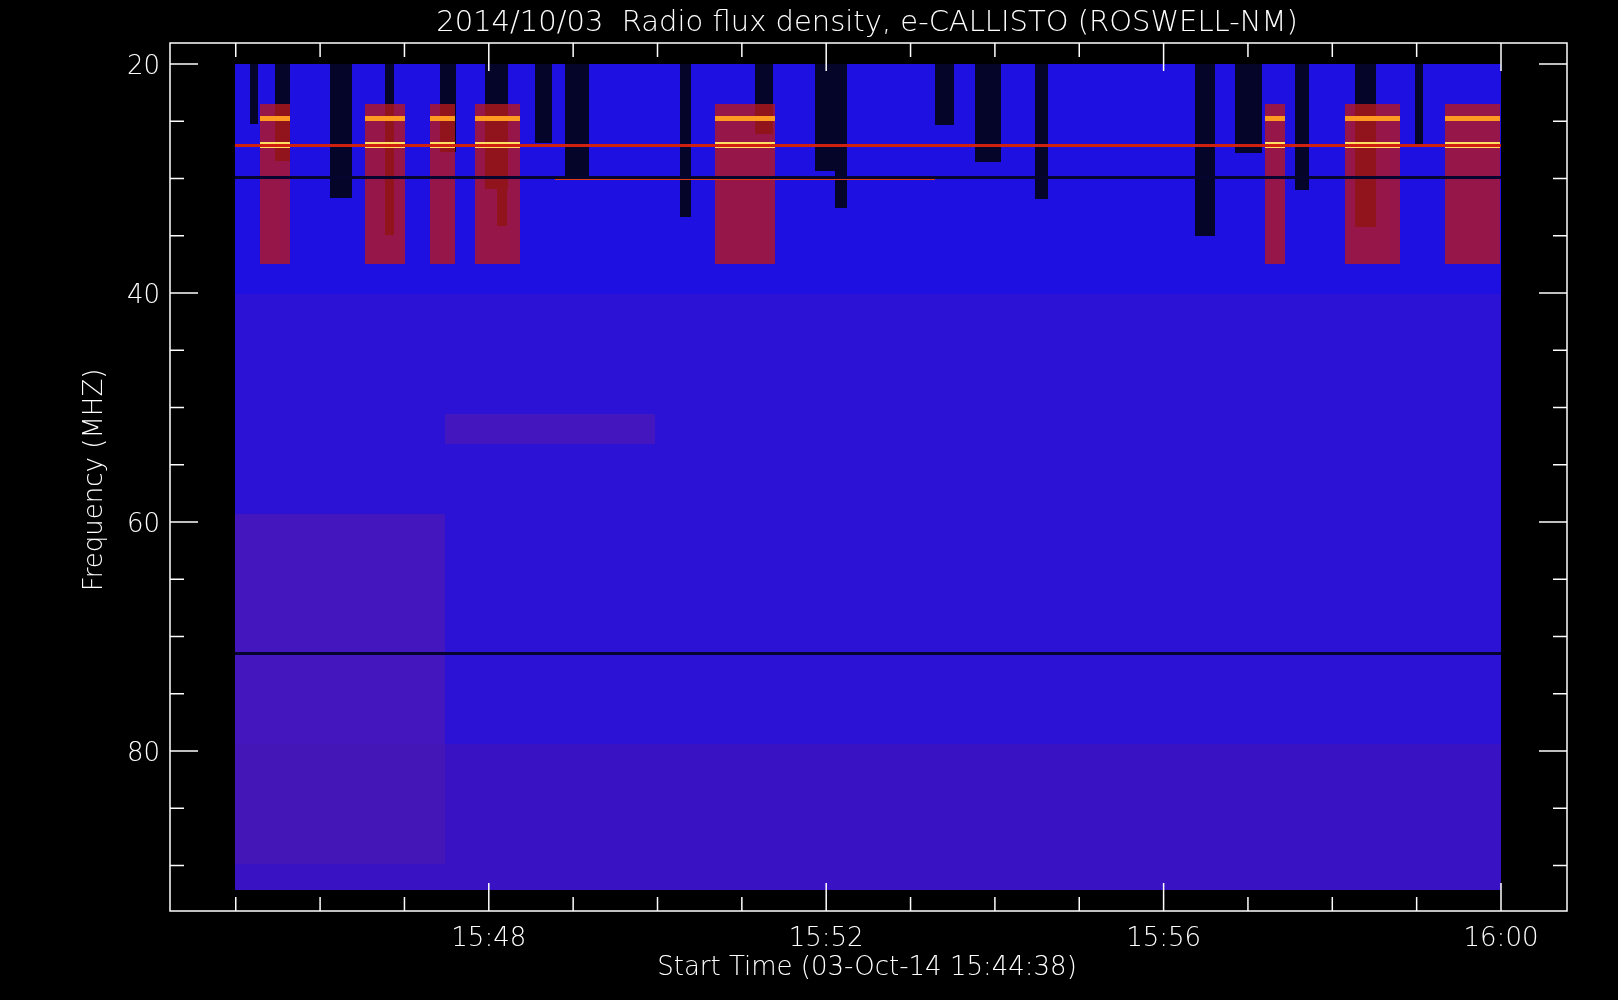 Image resolution: width=1618 pixels, height=1000 pixels. What do you see at coordinates (143, 294) in the screenshot?
I see `y-tick-label: 40` at bounding box center [143, 294].